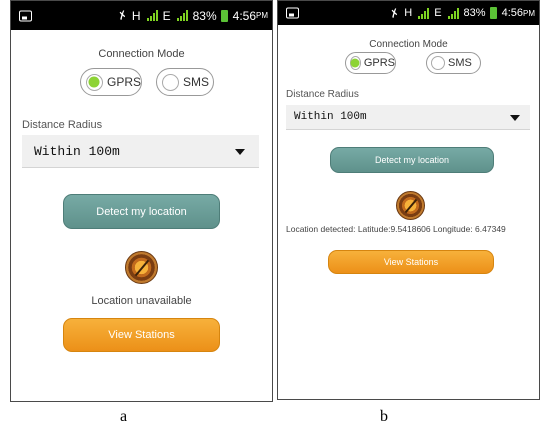 The width and height of the screenshot is (542, 427). I want to click on location-status-text: Location unavailable, so click(141, 301).